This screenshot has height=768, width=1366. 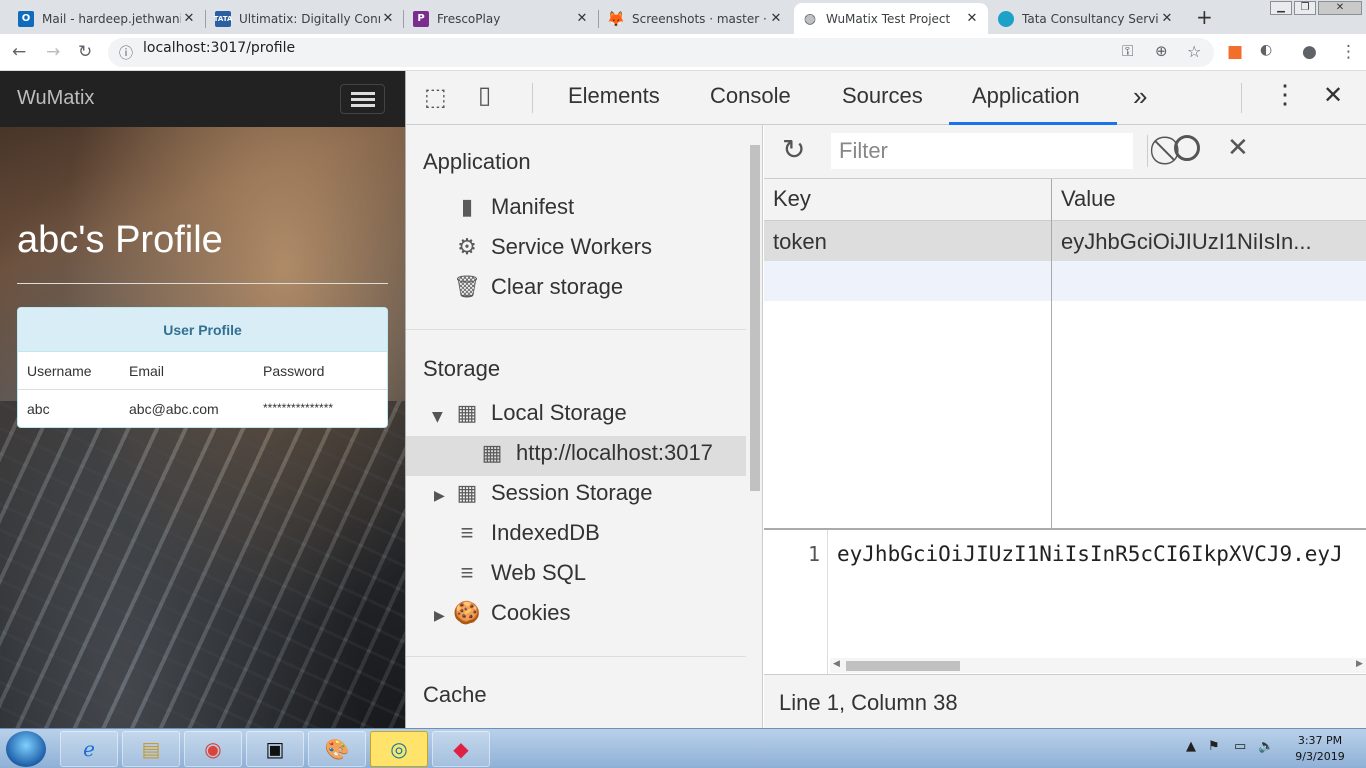 I want to click on sidebar-scrollbar, so click(x=754, y=426).